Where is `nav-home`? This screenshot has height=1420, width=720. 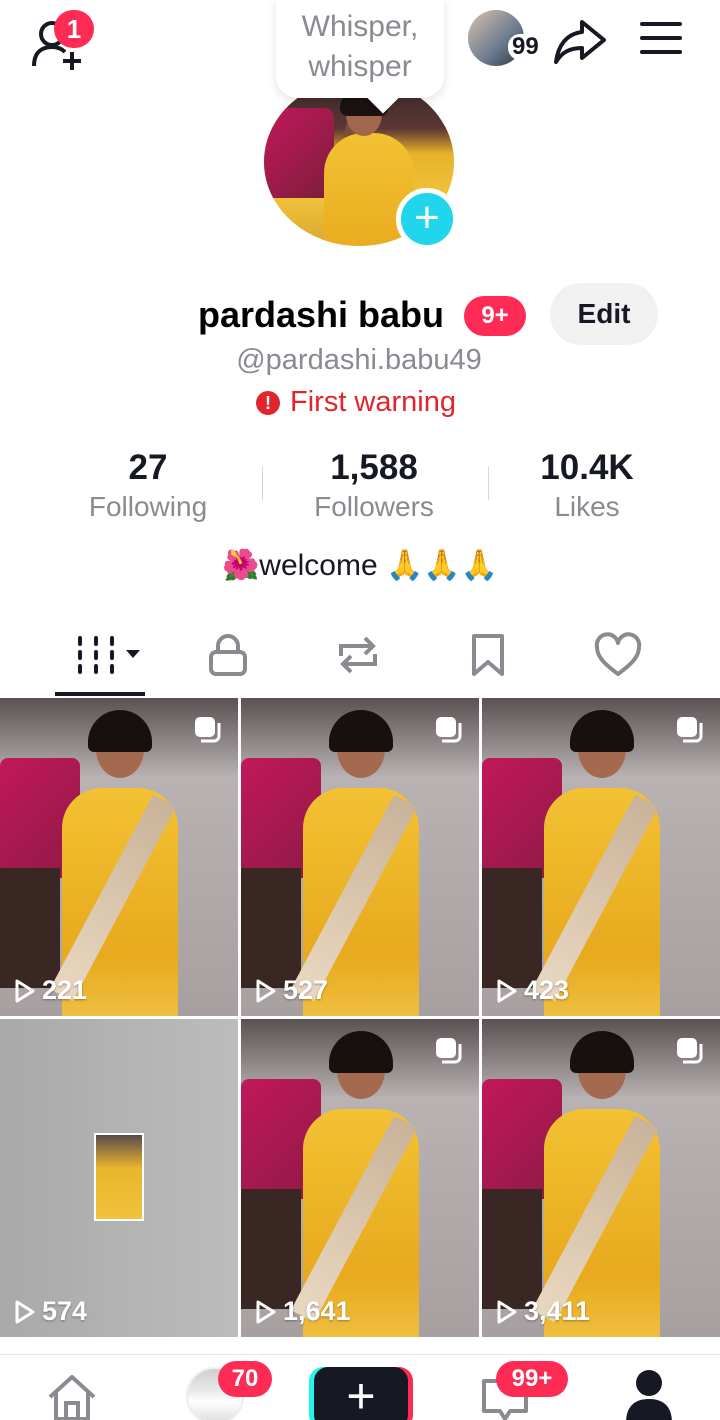
nav-home is located at coordinates (72, 1395).